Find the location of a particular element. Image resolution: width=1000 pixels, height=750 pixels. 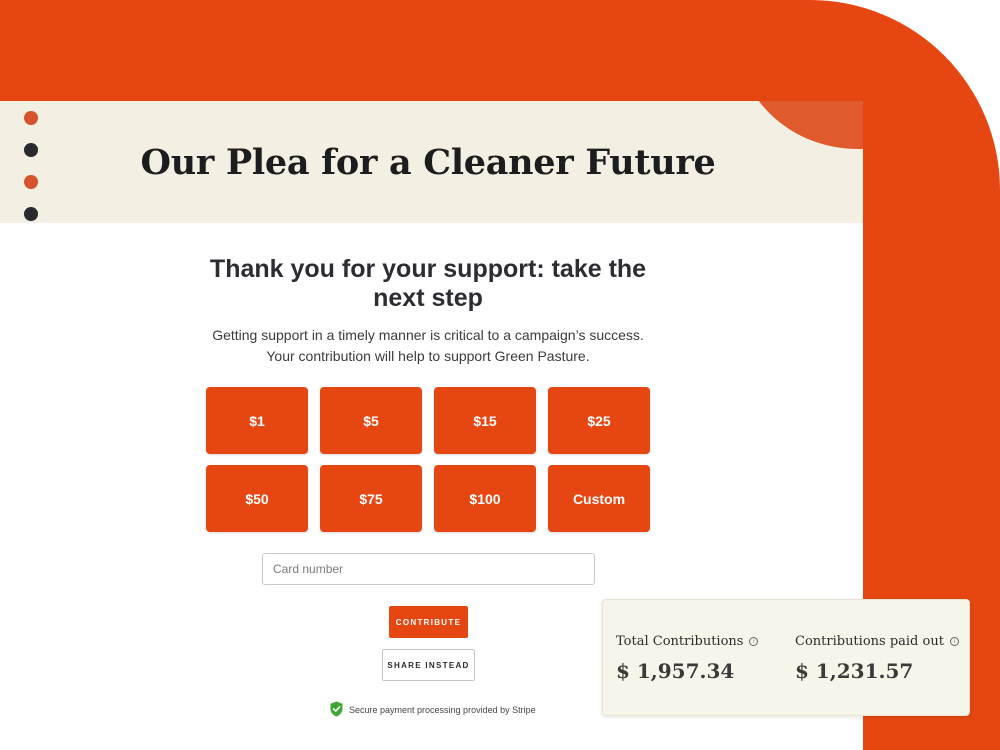

total-contributions-label: Total Contributions is located at coordinates (680, 641).